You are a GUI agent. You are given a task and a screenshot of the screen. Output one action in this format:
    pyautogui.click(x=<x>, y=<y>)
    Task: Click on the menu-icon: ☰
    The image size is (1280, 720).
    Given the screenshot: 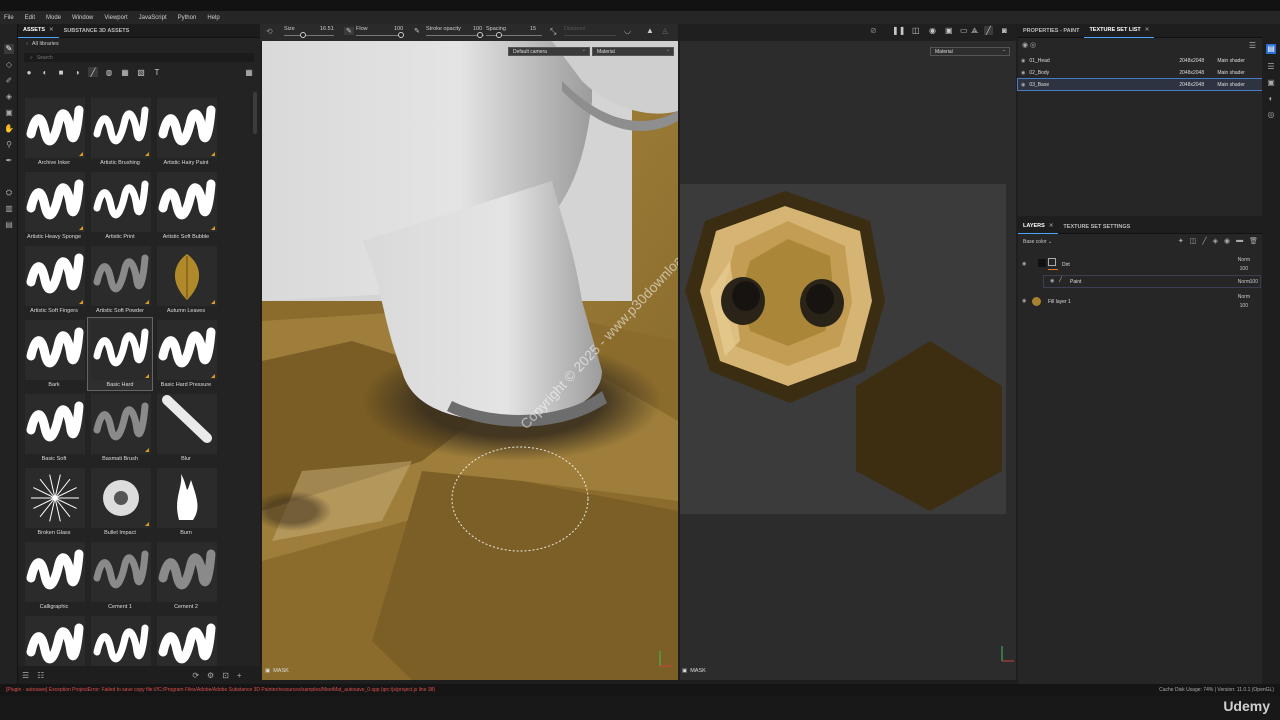 What is the action you would take?
    pyautogui.click(x=1252, y=45)
    